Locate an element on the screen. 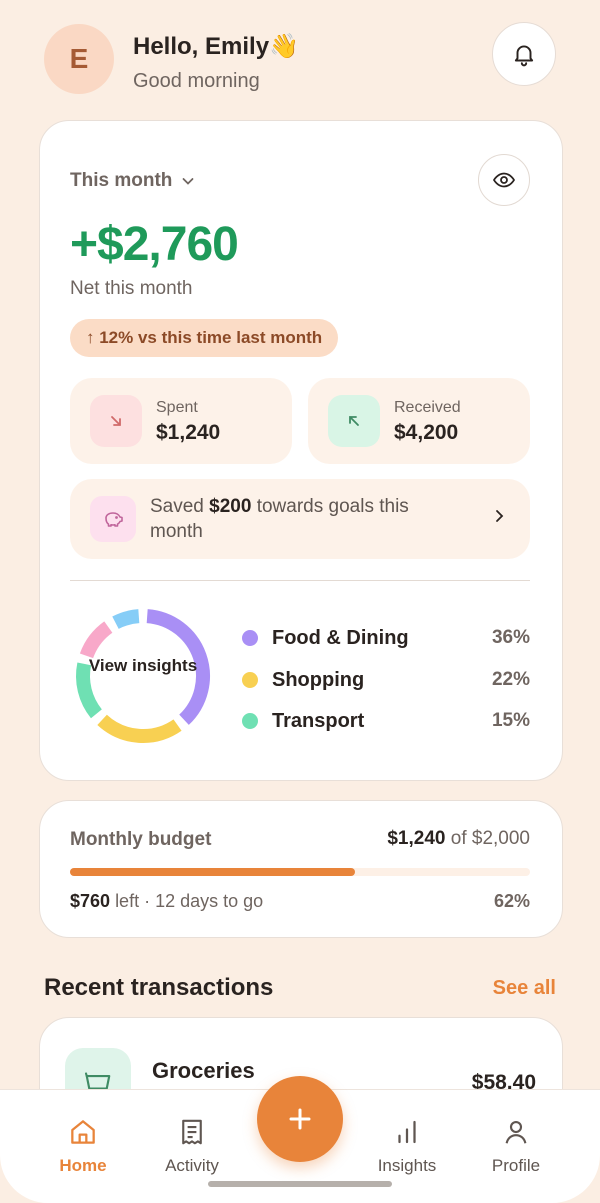 The height and width of the screenshot is (1203, 600). legend-label: Food & Dining is located at coordinates (340, 637).